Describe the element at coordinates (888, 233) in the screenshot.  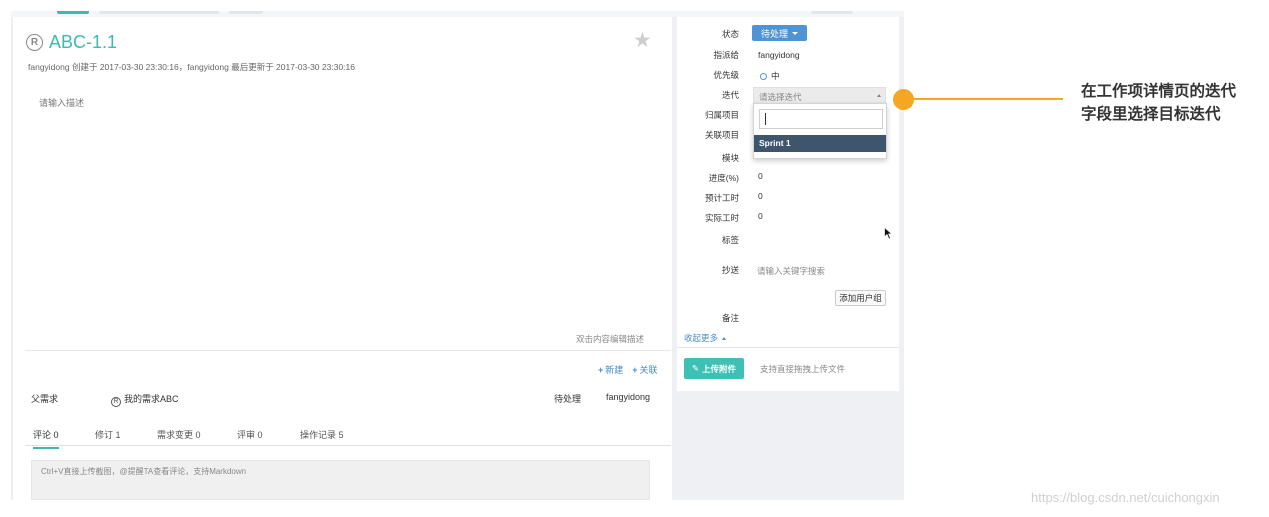
I see `mouse-pointer-icon` at that location.